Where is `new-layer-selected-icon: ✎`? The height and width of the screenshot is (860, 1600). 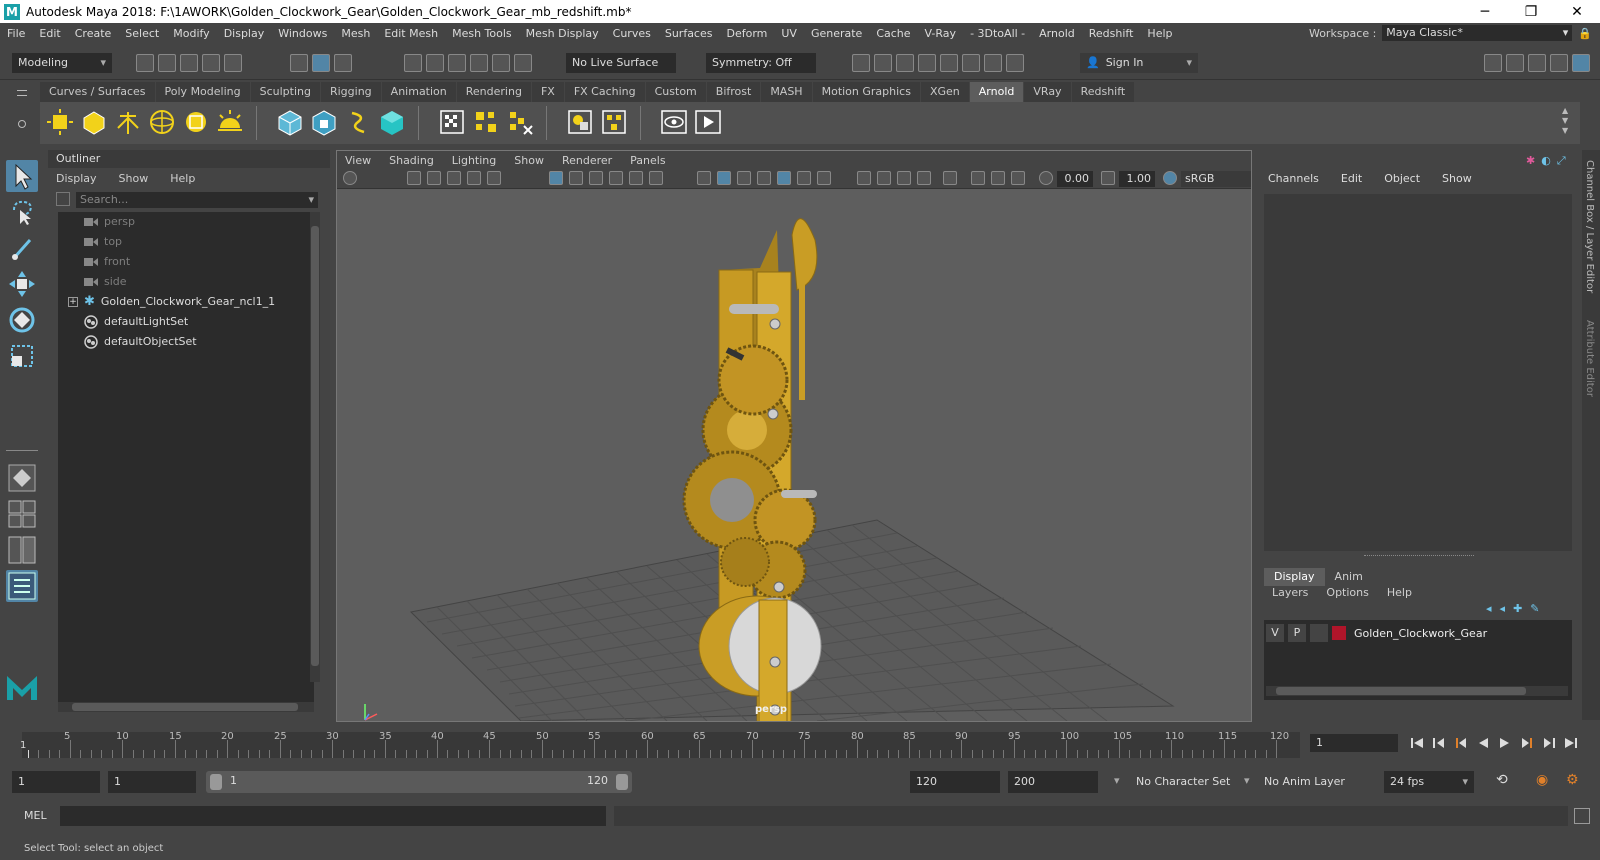
new-layer-selected-icon: ✎ is located at coordinates (1534, 608).